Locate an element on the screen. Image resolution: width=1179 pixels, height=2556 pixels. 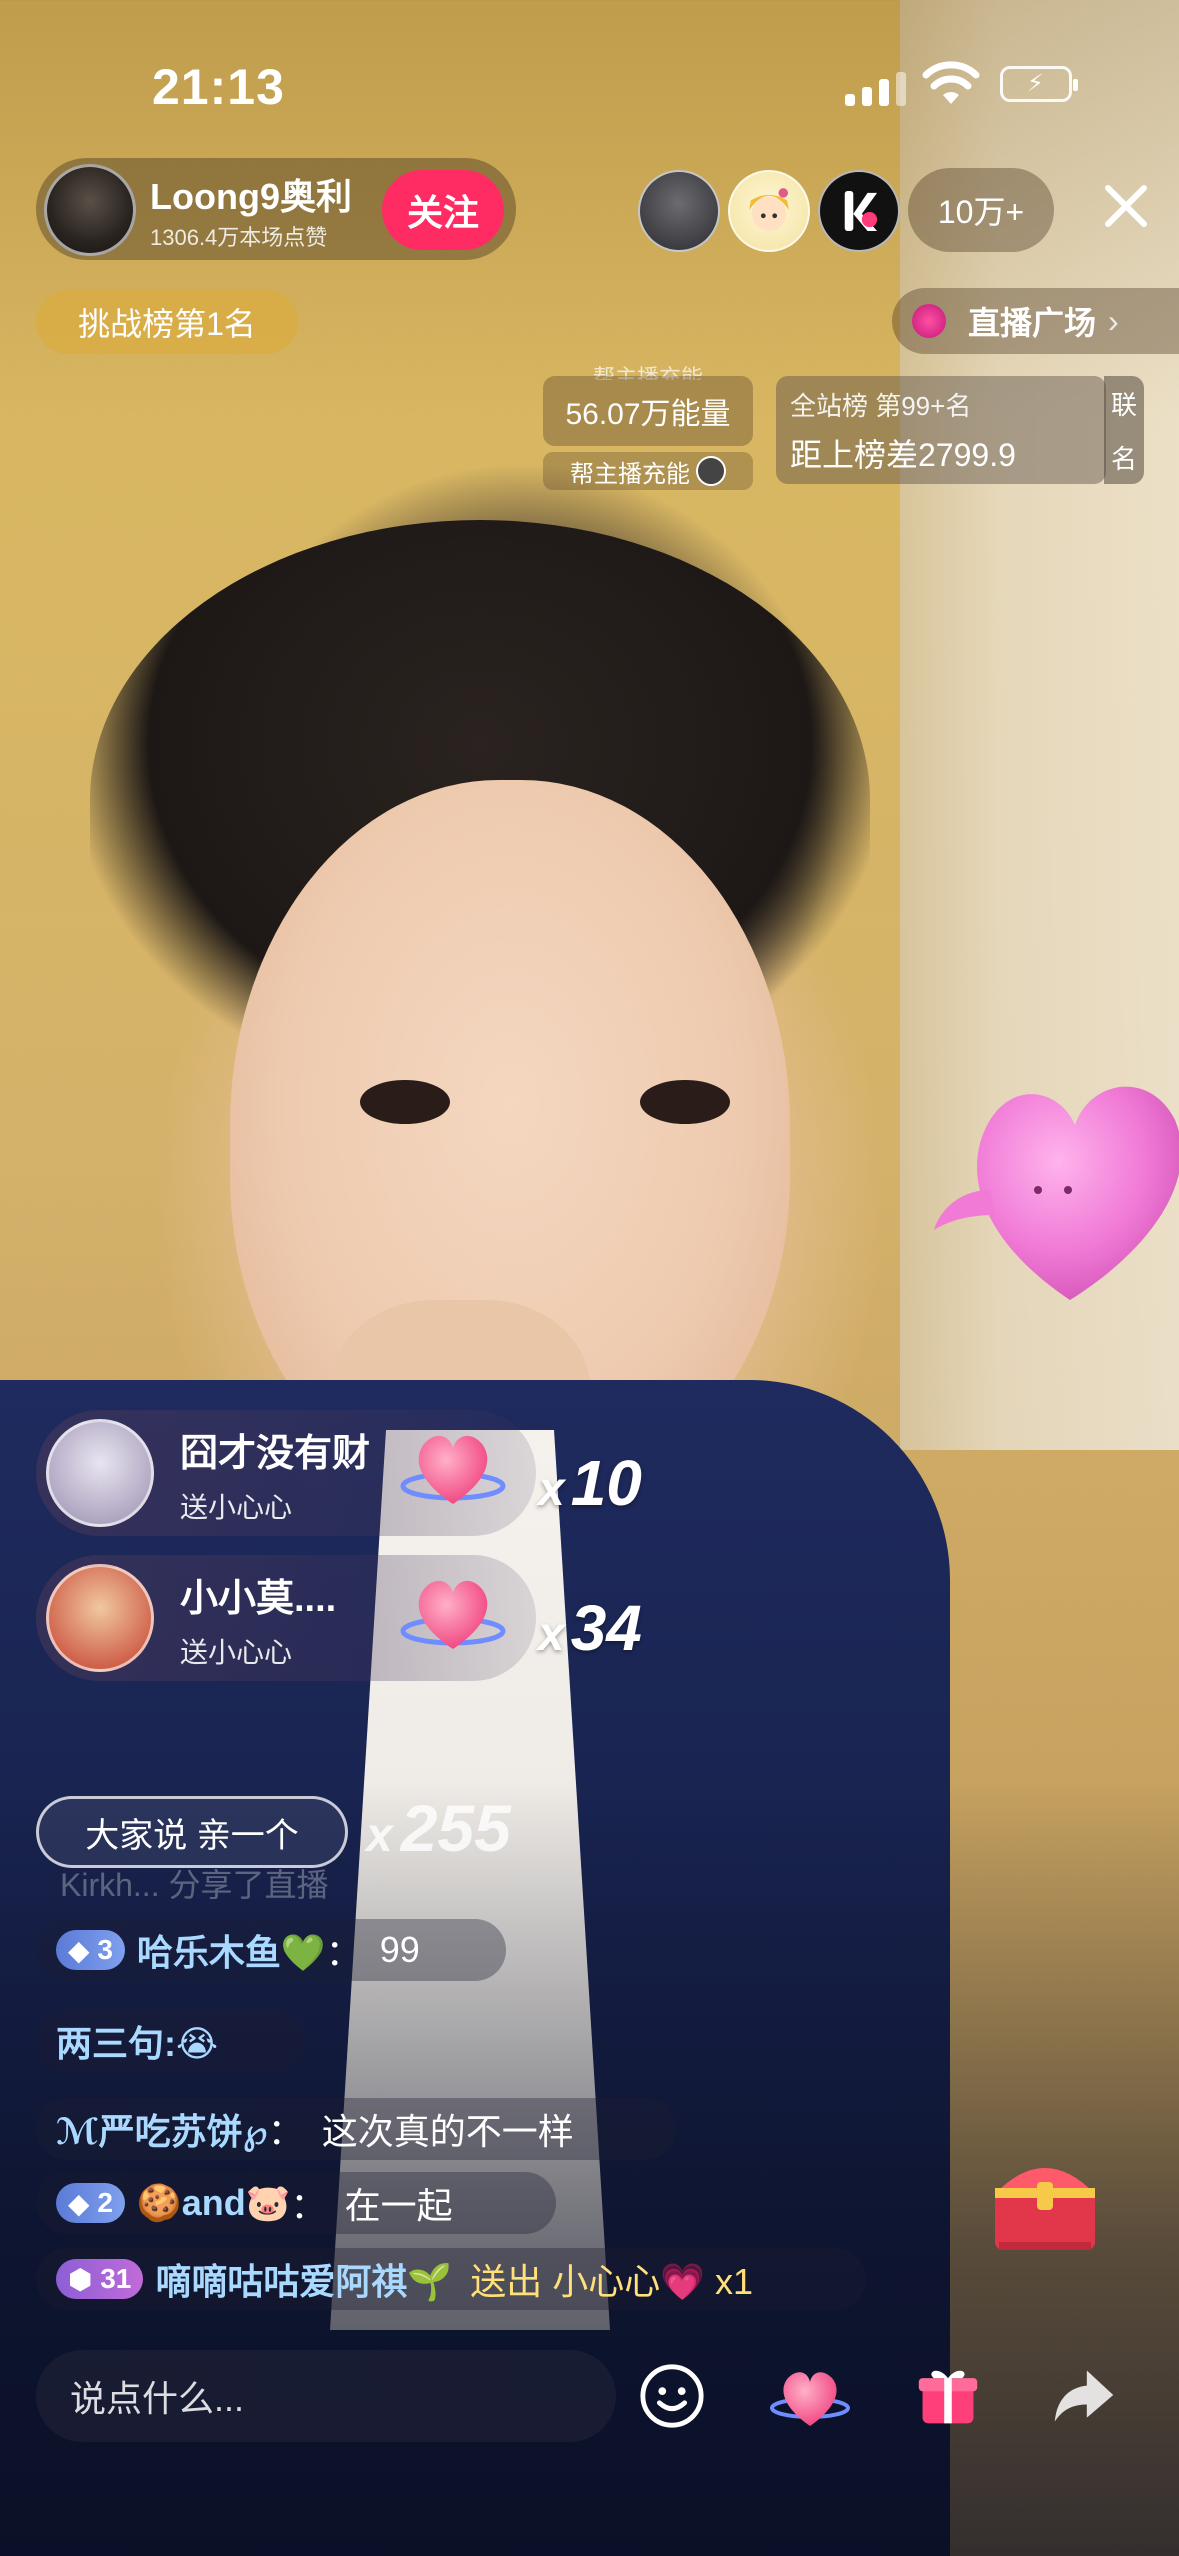
k-logo-icon is located at coordinates (861, 211).